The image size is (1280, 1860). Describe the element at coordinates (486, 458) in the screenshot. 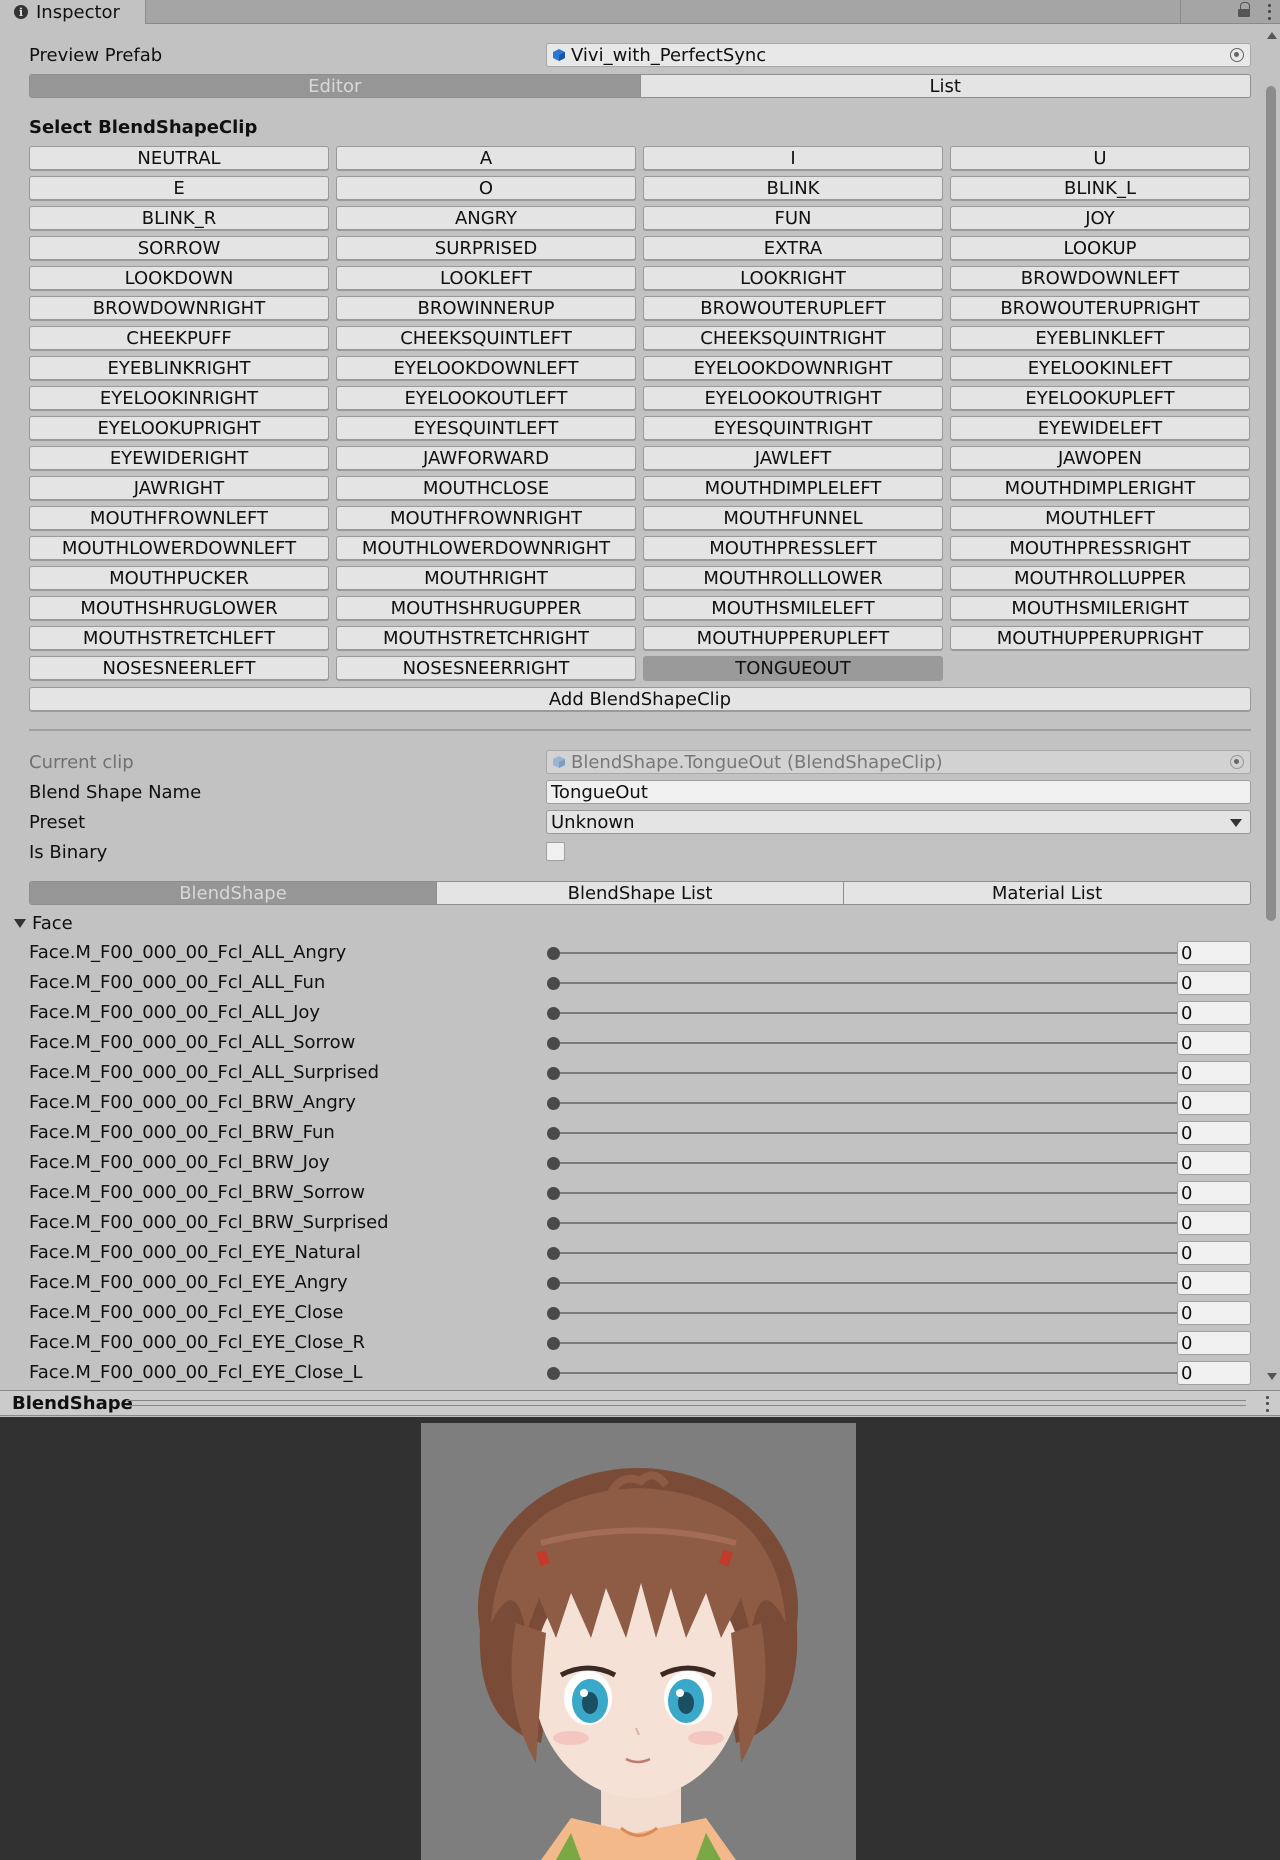

I see `clip-button-jawforward: JAWFORWARD` at that location.